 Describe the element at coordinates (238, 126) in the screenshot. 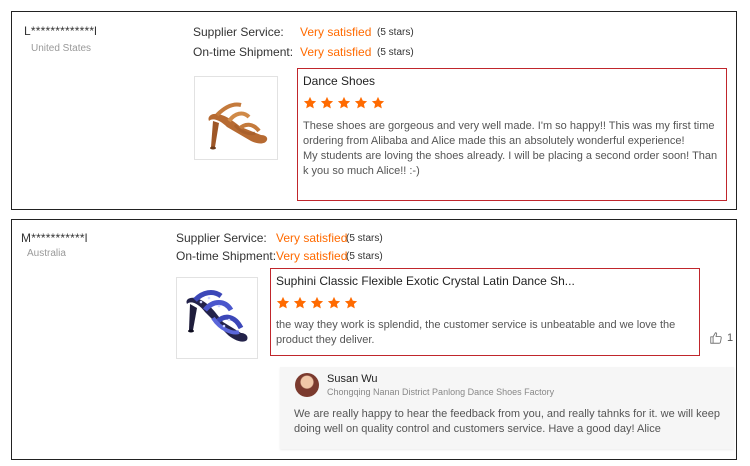

I see `tan-dance-shoe-image` at that location.